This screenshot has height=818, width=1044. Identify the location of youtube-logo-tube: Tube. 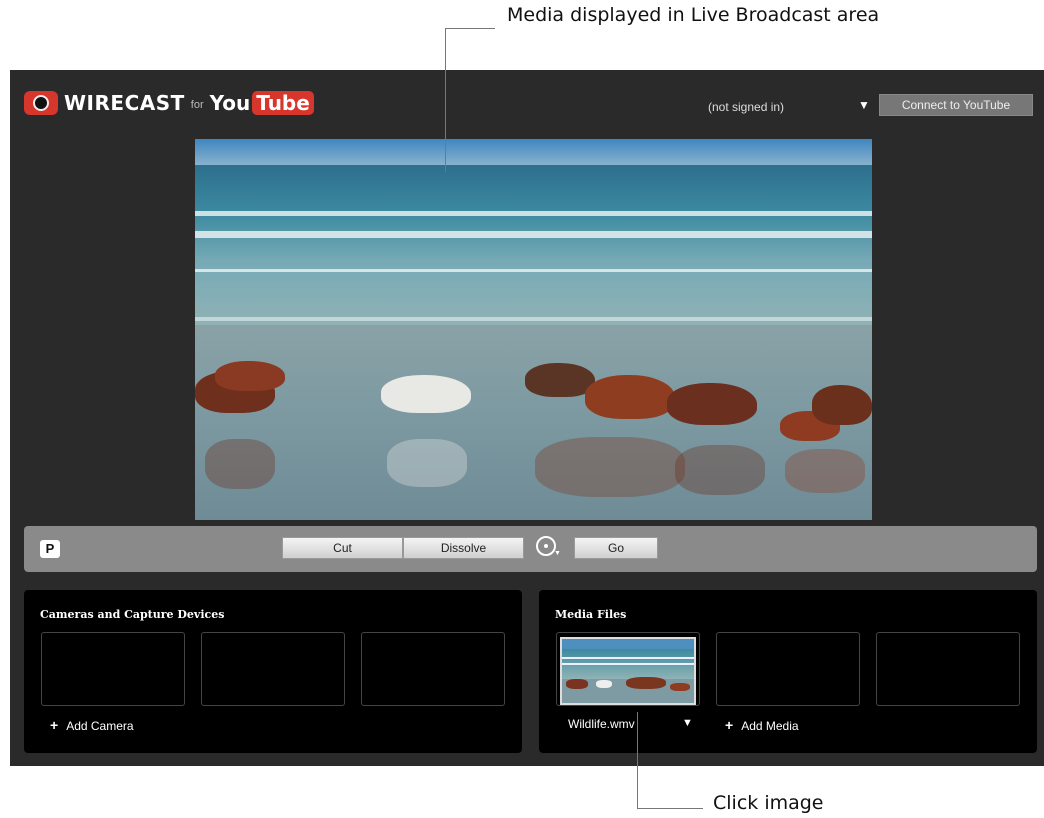
(283, 103).